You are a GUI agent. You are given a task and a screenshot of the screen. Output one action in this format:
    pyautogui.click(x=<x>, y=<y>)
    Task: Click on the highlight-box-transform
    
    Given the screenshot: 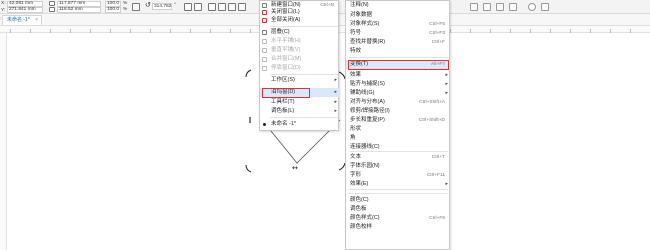 What is the action you would take?
    pyautogui.click(x=398, y=65)
    